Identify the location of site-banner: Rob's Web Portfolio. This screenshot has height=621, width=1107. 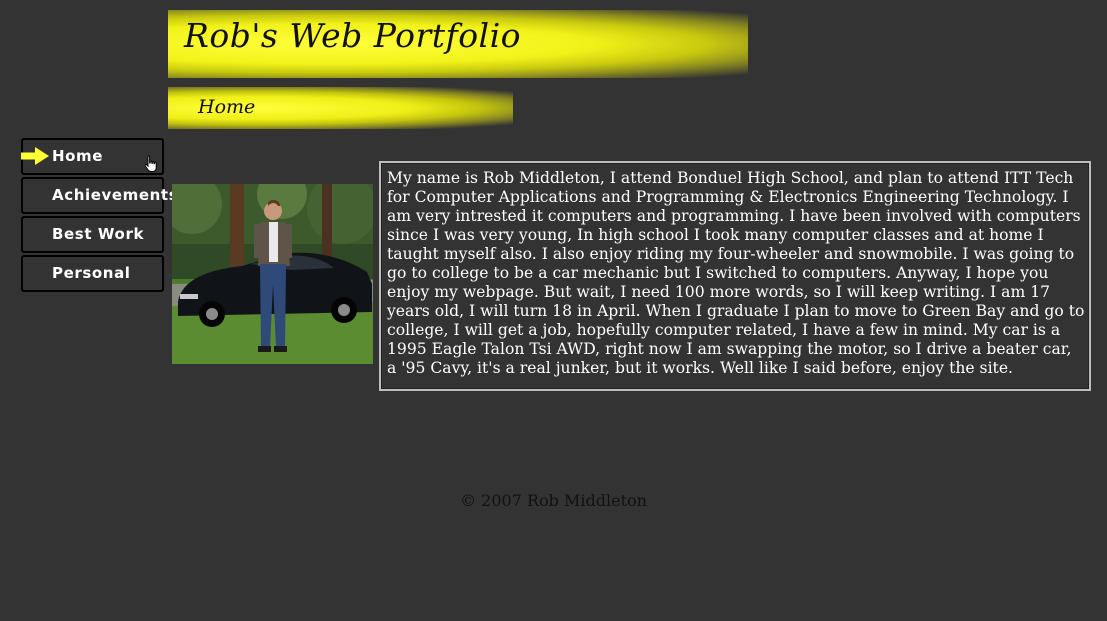
(458, 44).